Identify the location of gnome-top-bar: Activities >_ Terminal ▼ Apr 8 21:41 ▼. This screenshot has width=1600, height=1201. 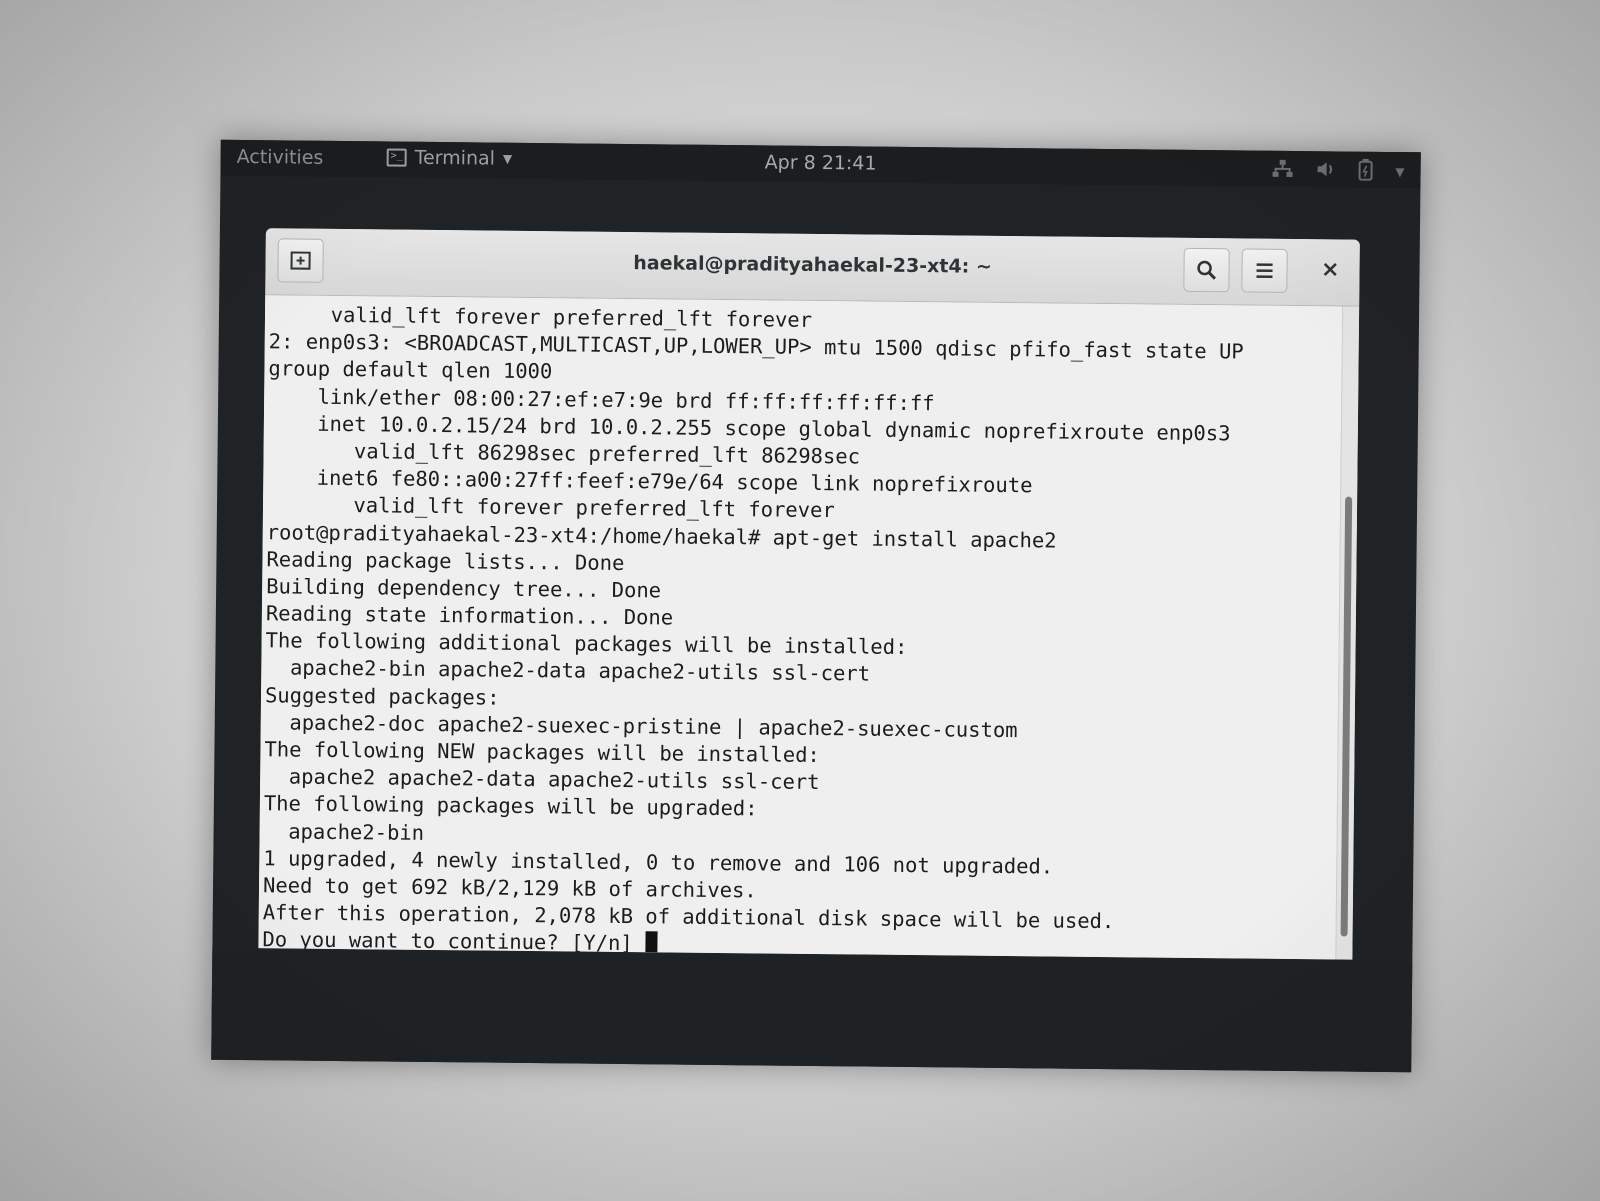
(820, 164).